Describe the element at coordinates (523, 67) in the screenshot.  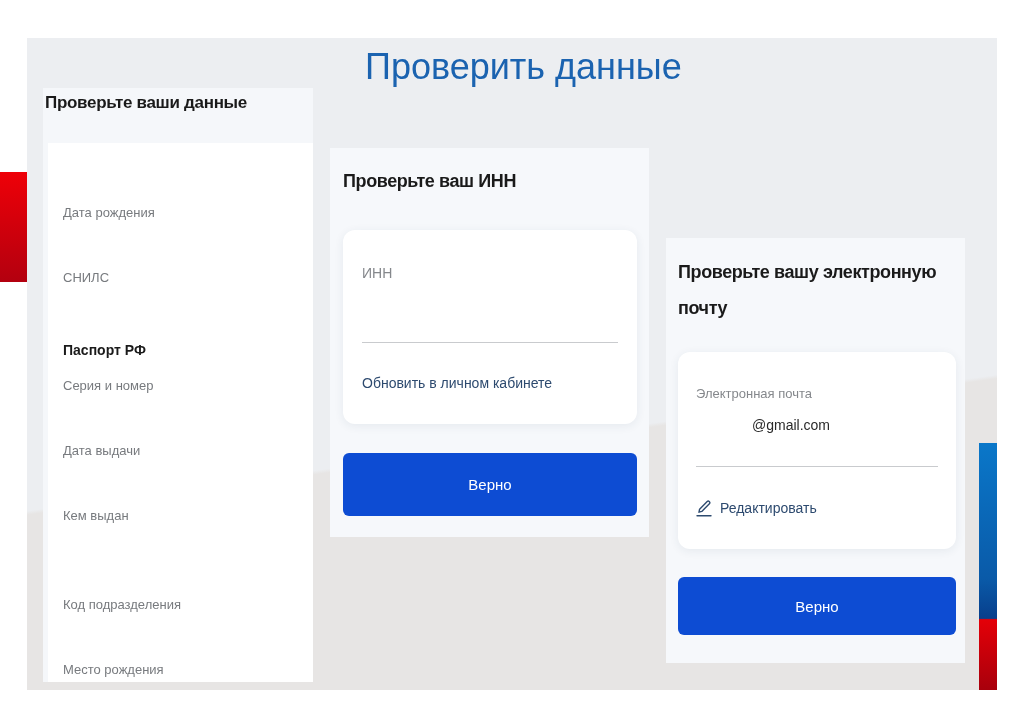
I see `slide-title: Проверить данные` at that location.